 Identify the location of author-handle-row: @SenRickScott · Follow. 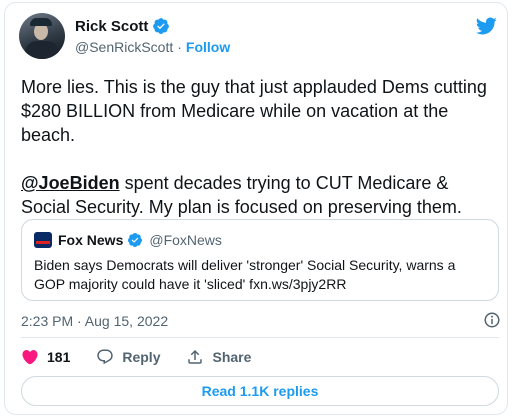
(152, 47).